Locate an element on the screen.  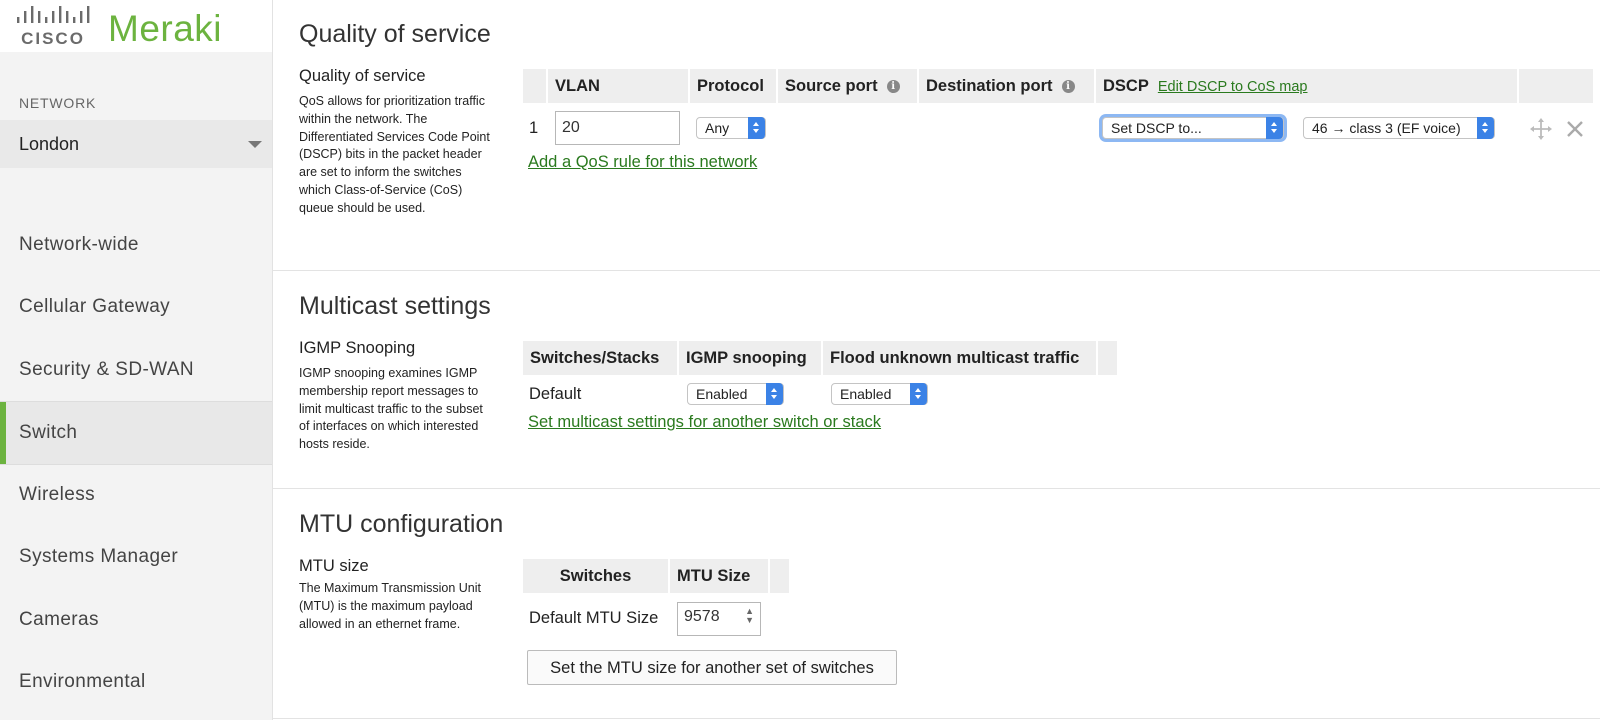
qos-subtitle: Quality of service is located at coordinates (362, 76).